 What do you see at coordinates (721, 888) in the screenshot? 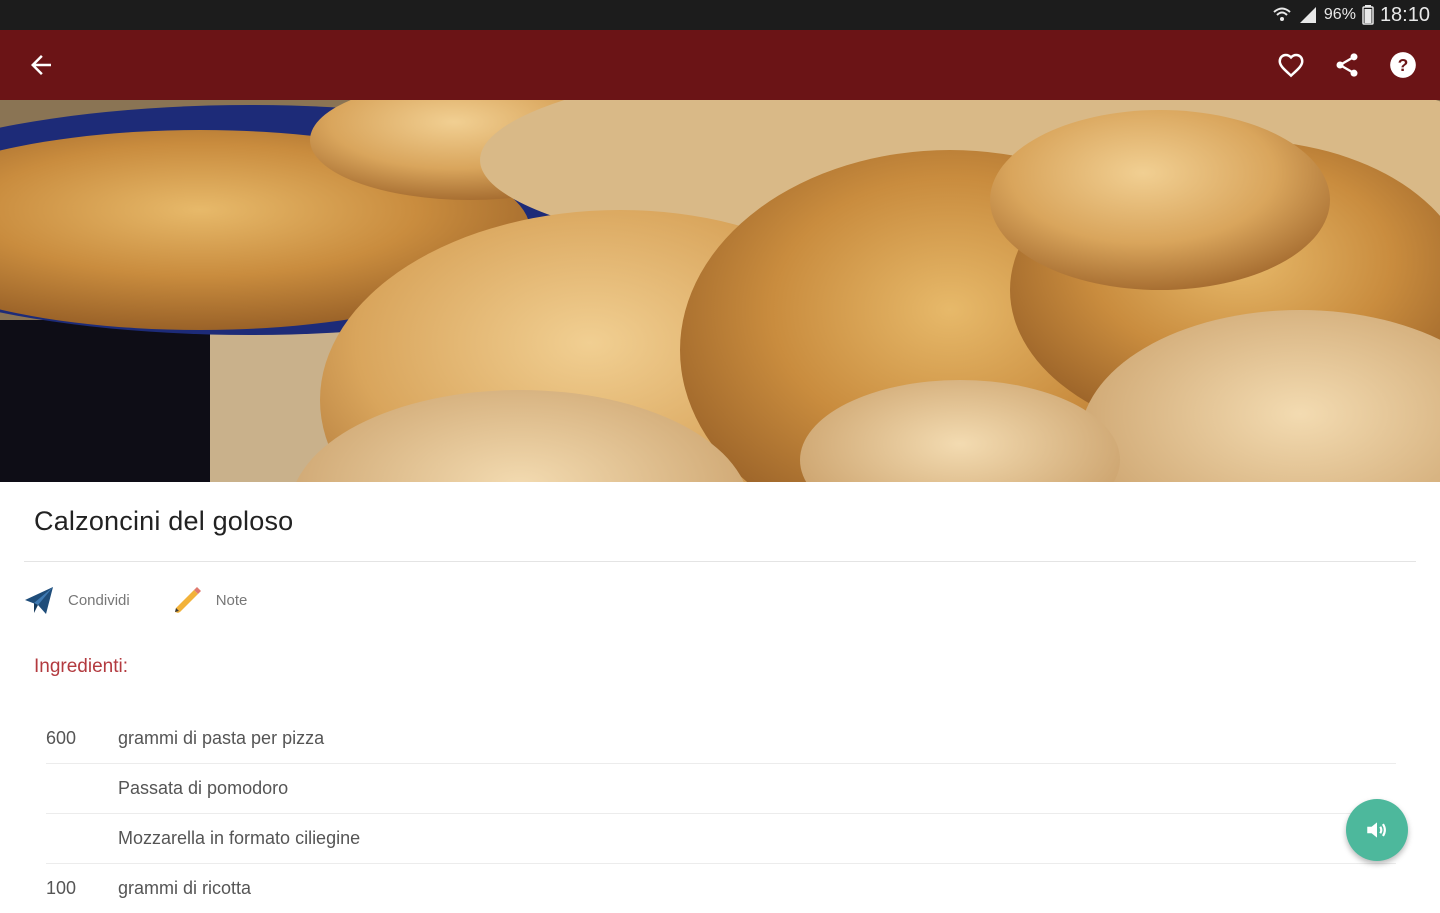
I see `list-item: 100 grammi di ricotta` at bounding box center [721, 888].